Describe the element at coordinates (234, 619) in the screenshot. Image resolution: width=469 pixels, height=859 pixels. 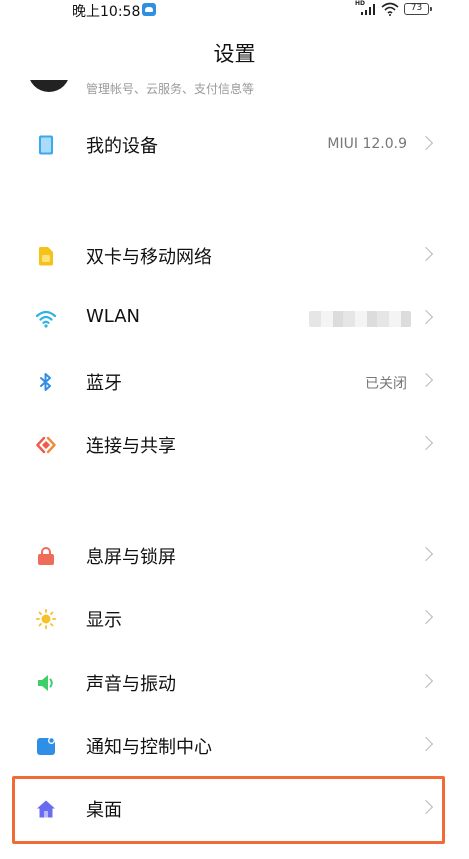
I see `settings-item-display: 显示` at that location.